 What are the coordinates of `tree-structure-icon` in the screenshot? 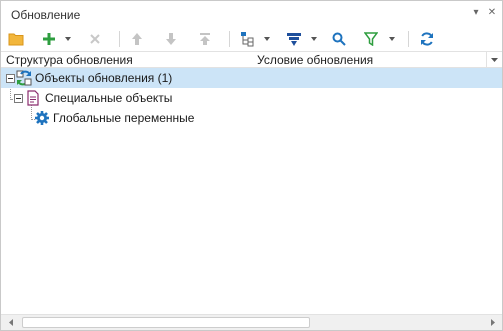 It's located at (247, 39).